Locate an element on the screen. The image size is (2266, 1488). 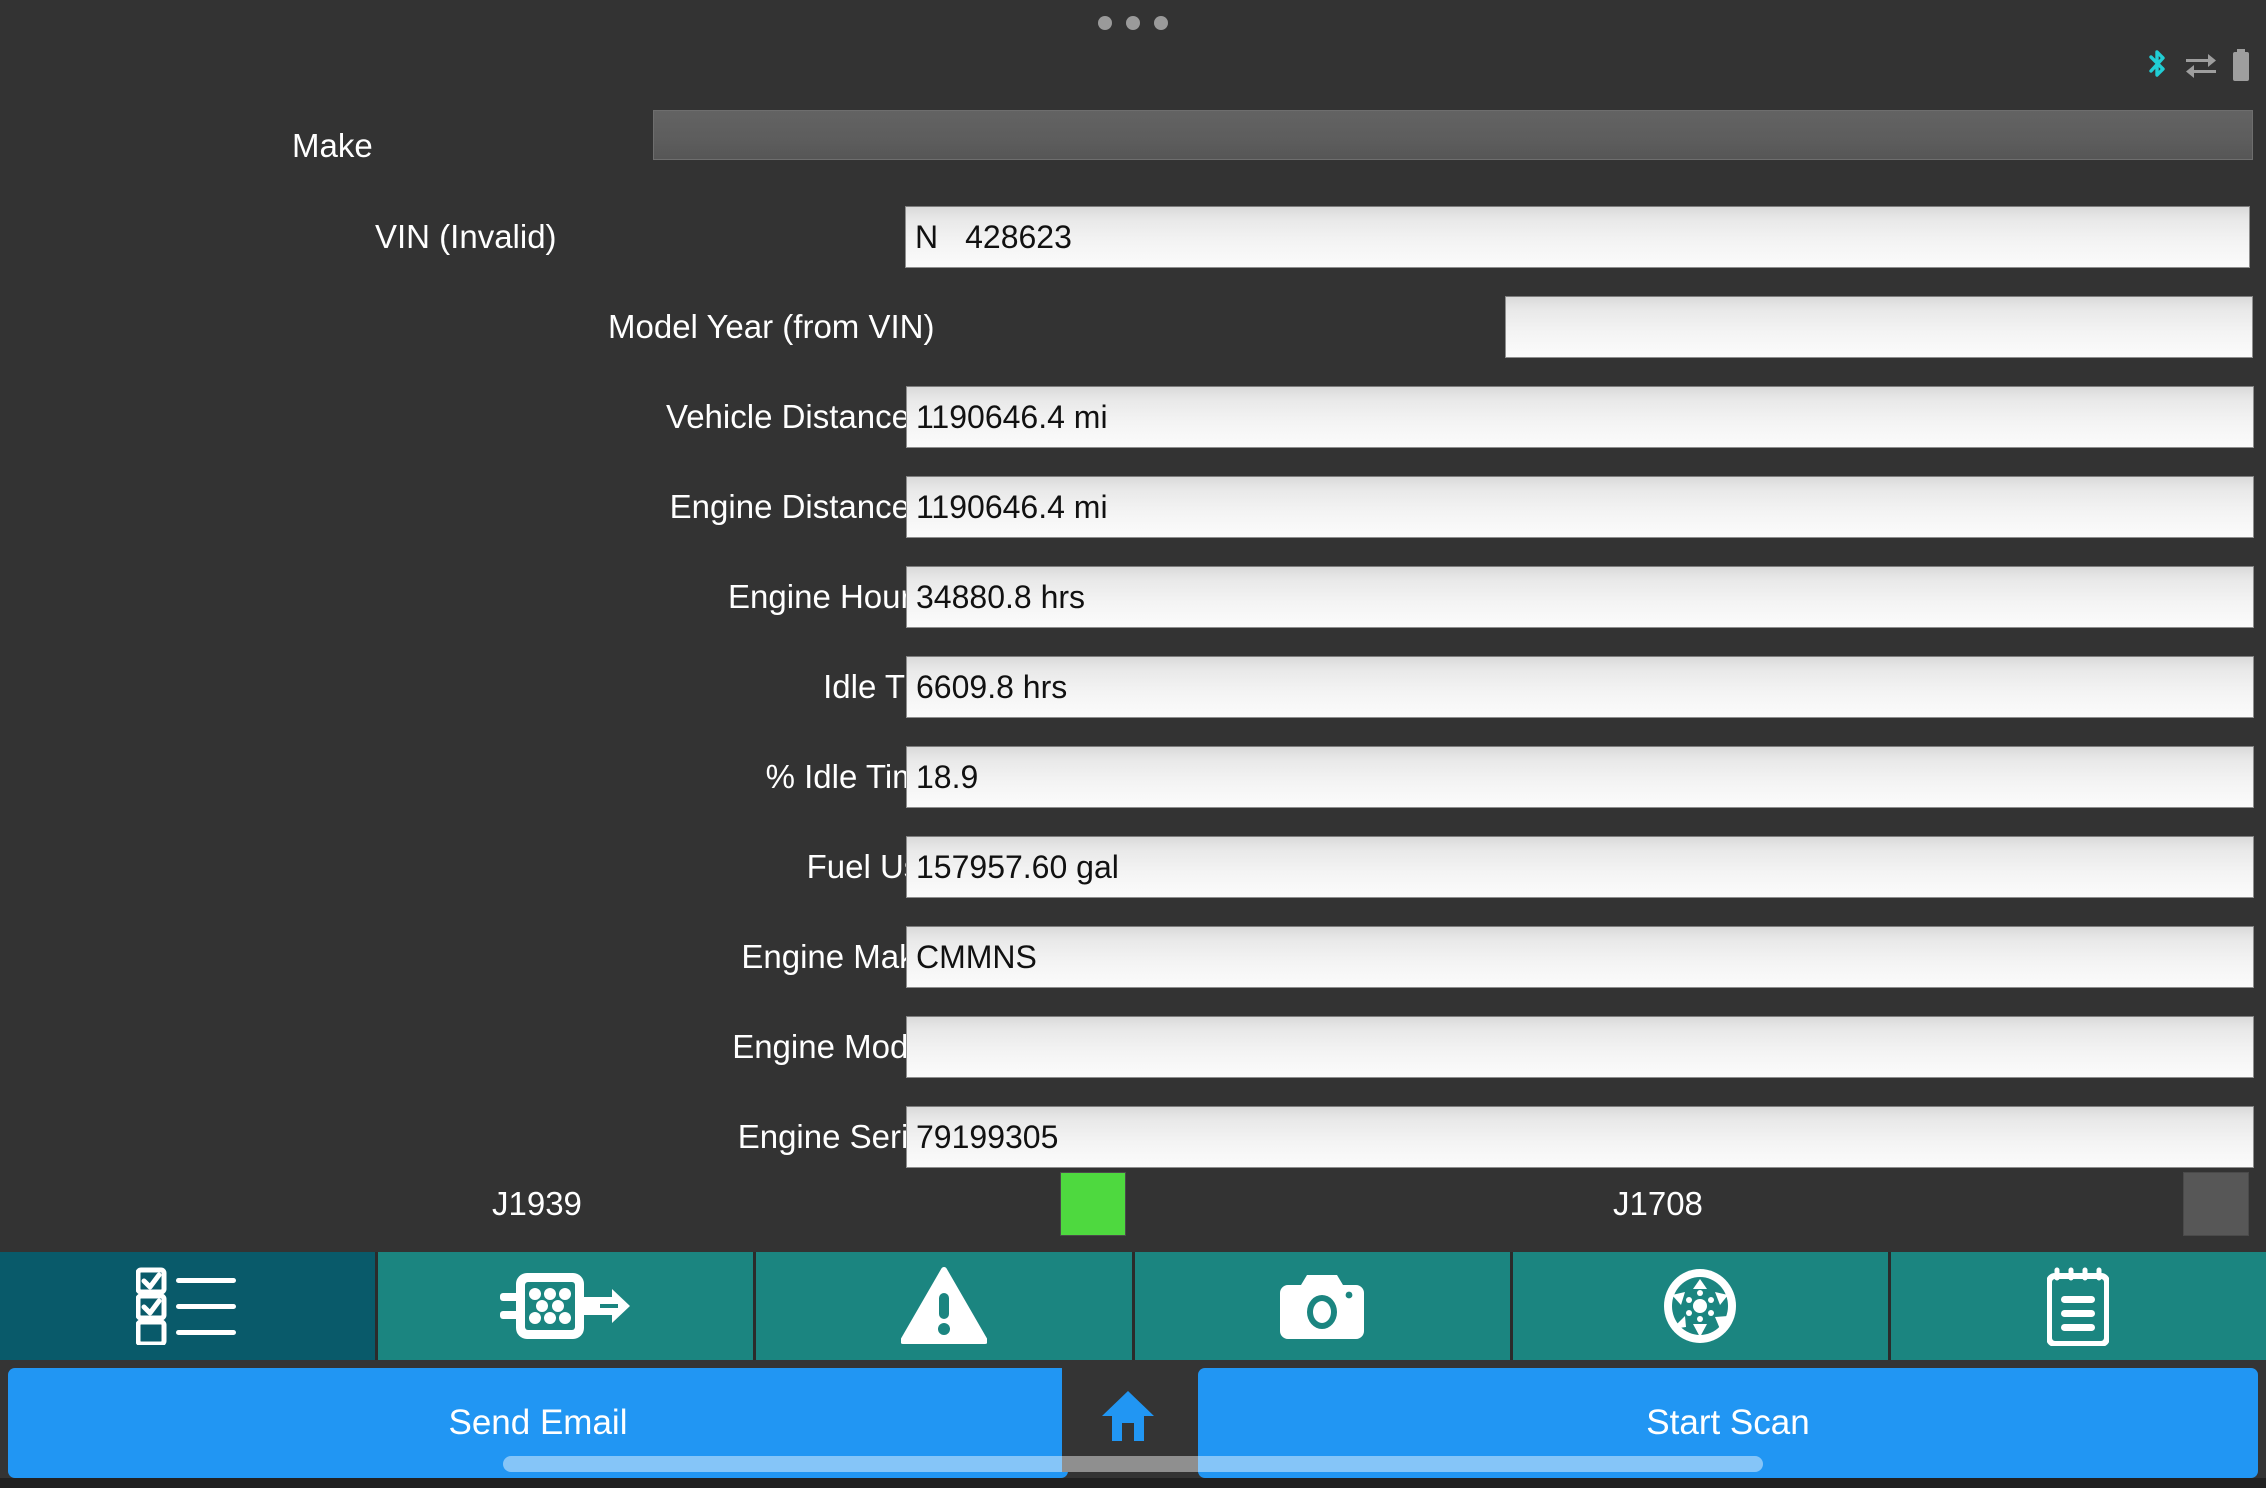
wheel-icon is located at coordinates (1700, 1306).